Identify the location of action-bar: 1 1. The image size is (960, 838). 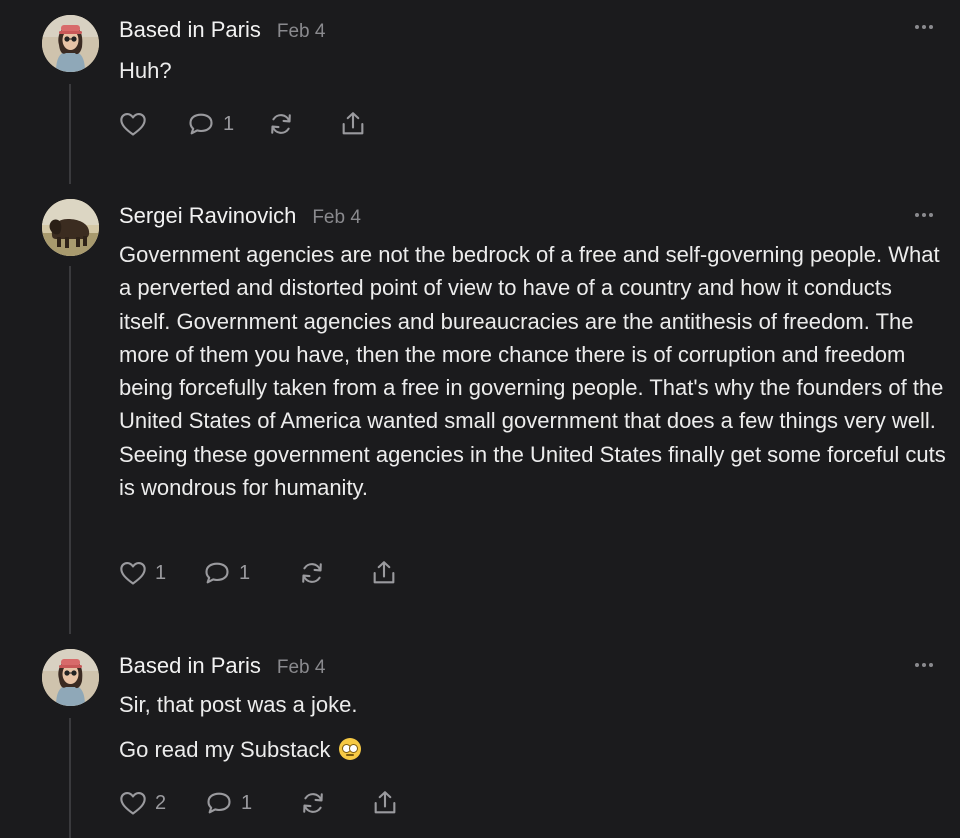
(258, 573).